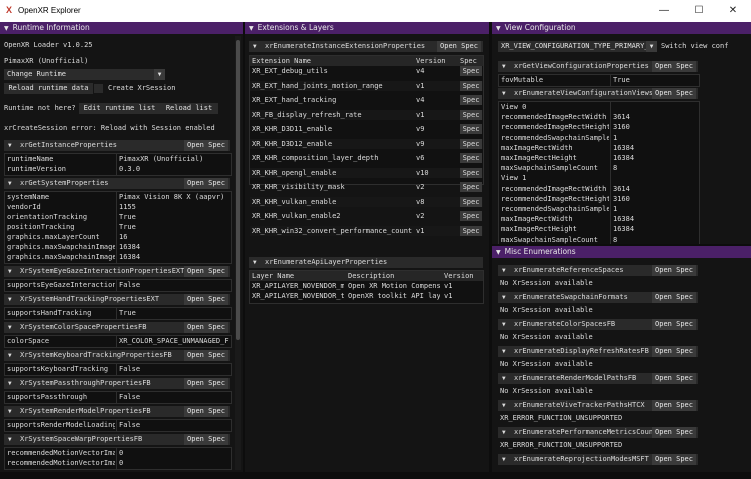  I want to click on maximize-button: ☐, so click(699, 11).